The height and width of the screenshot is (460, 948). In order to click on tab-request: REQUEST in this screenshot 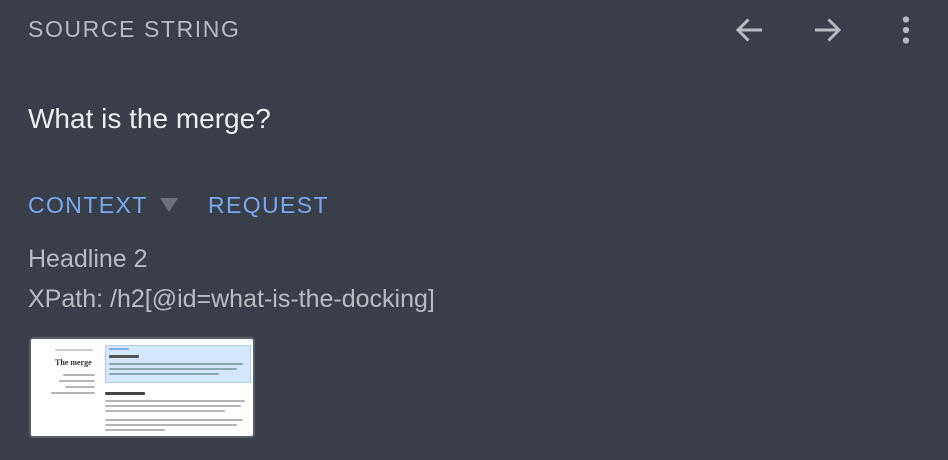, I will do `click(268, 205)`.